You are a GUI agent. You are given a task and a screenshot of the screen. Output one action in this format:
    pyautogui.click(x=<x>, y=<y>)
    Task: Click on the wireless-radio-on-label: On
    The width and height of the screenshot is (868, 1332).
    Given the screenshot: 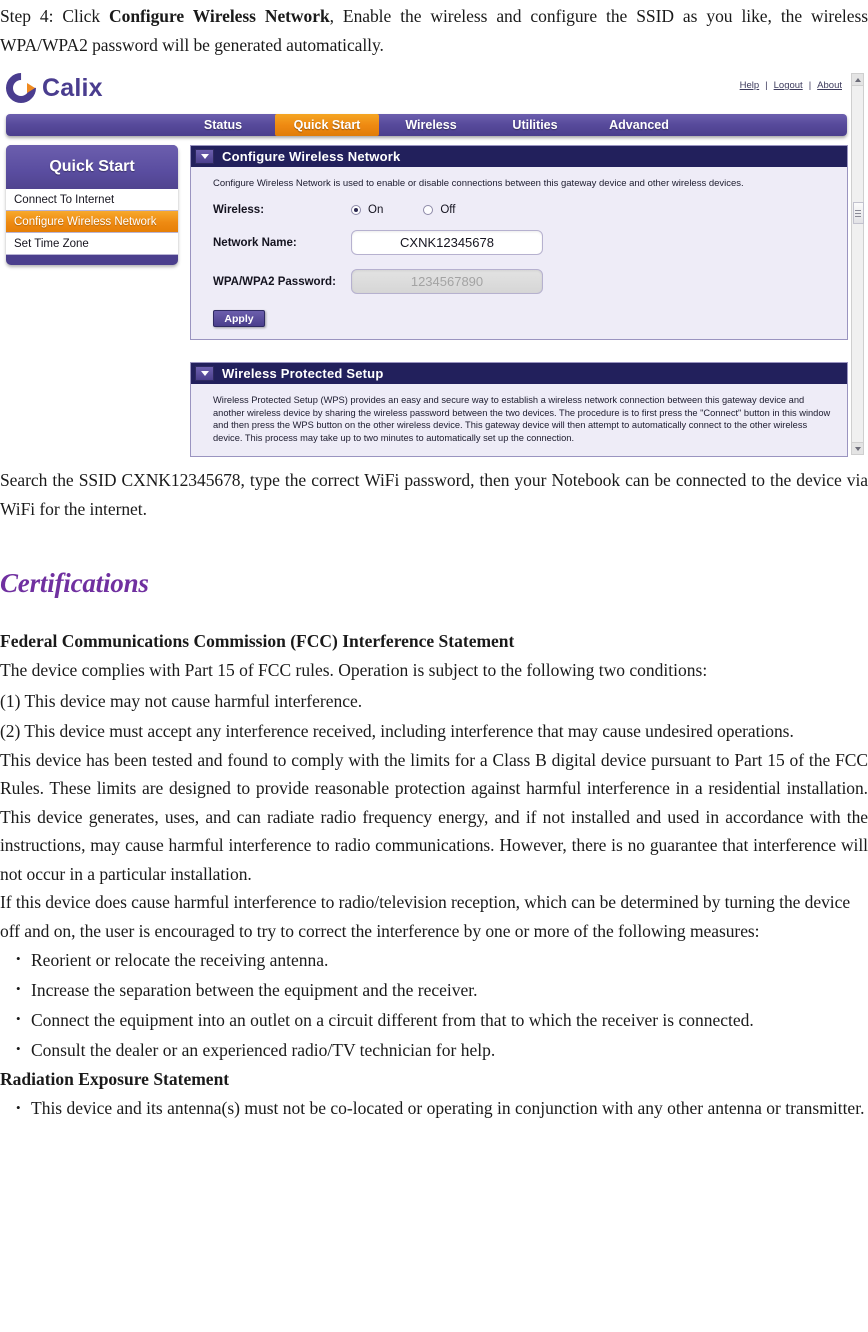 What is the action you would take?
    pyautogui.click(x=376, y=210)
    